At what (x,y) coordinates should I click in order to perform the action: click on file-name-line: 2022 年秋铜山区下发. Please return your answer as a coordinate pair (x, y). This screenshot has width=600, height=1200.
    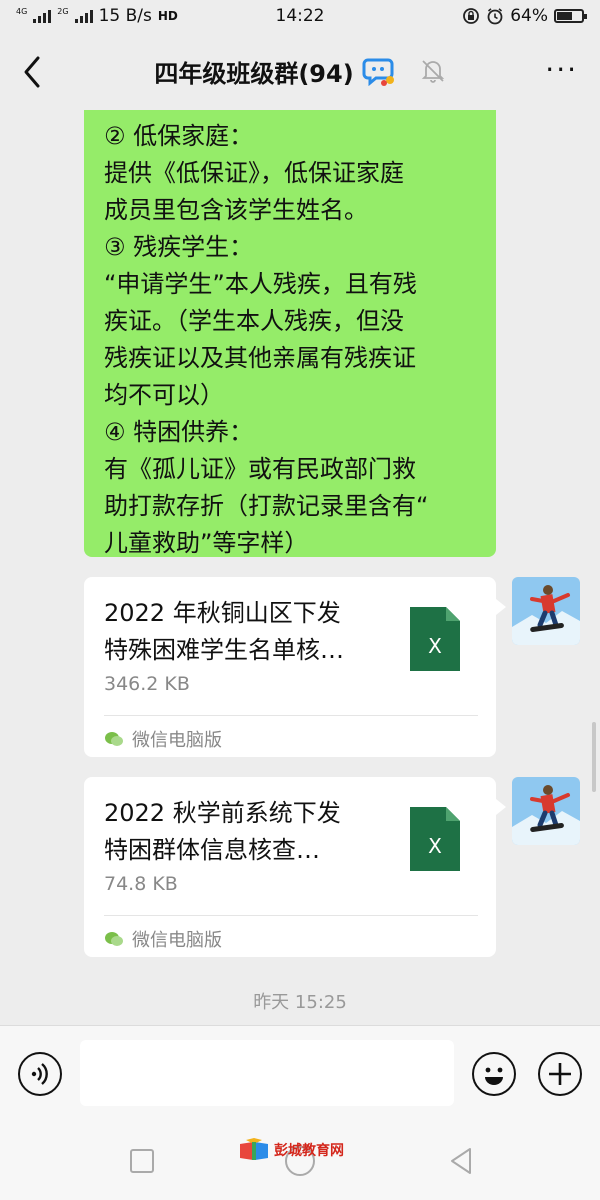
    Looking at the image, I should click on (222, 613).